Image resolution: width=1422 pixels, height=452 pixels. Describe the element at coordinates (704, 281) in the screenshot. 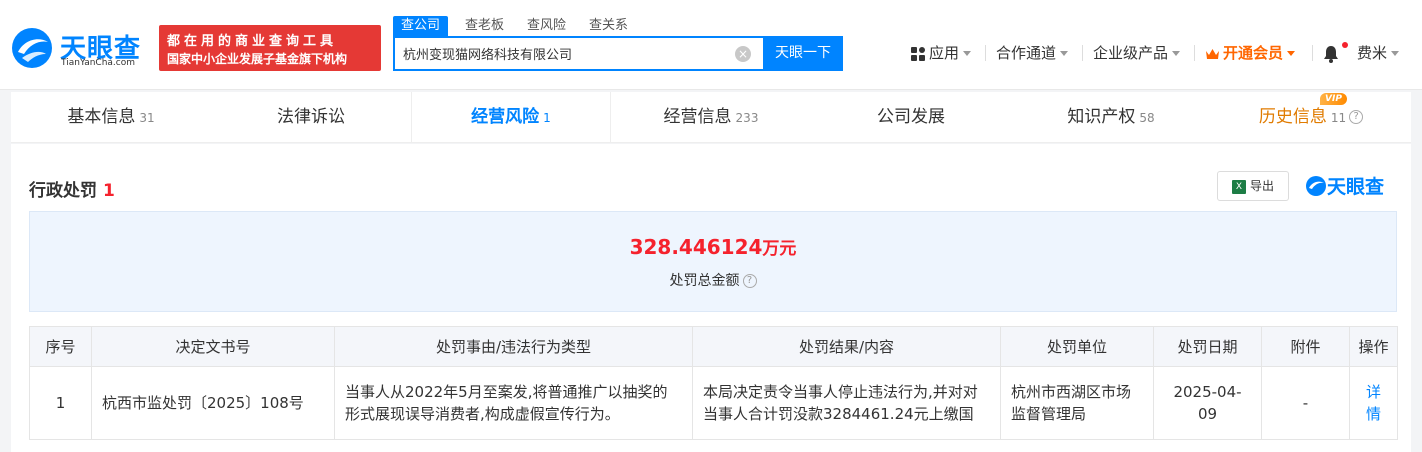

I see `summary-label: 处罚总金额` at that location.